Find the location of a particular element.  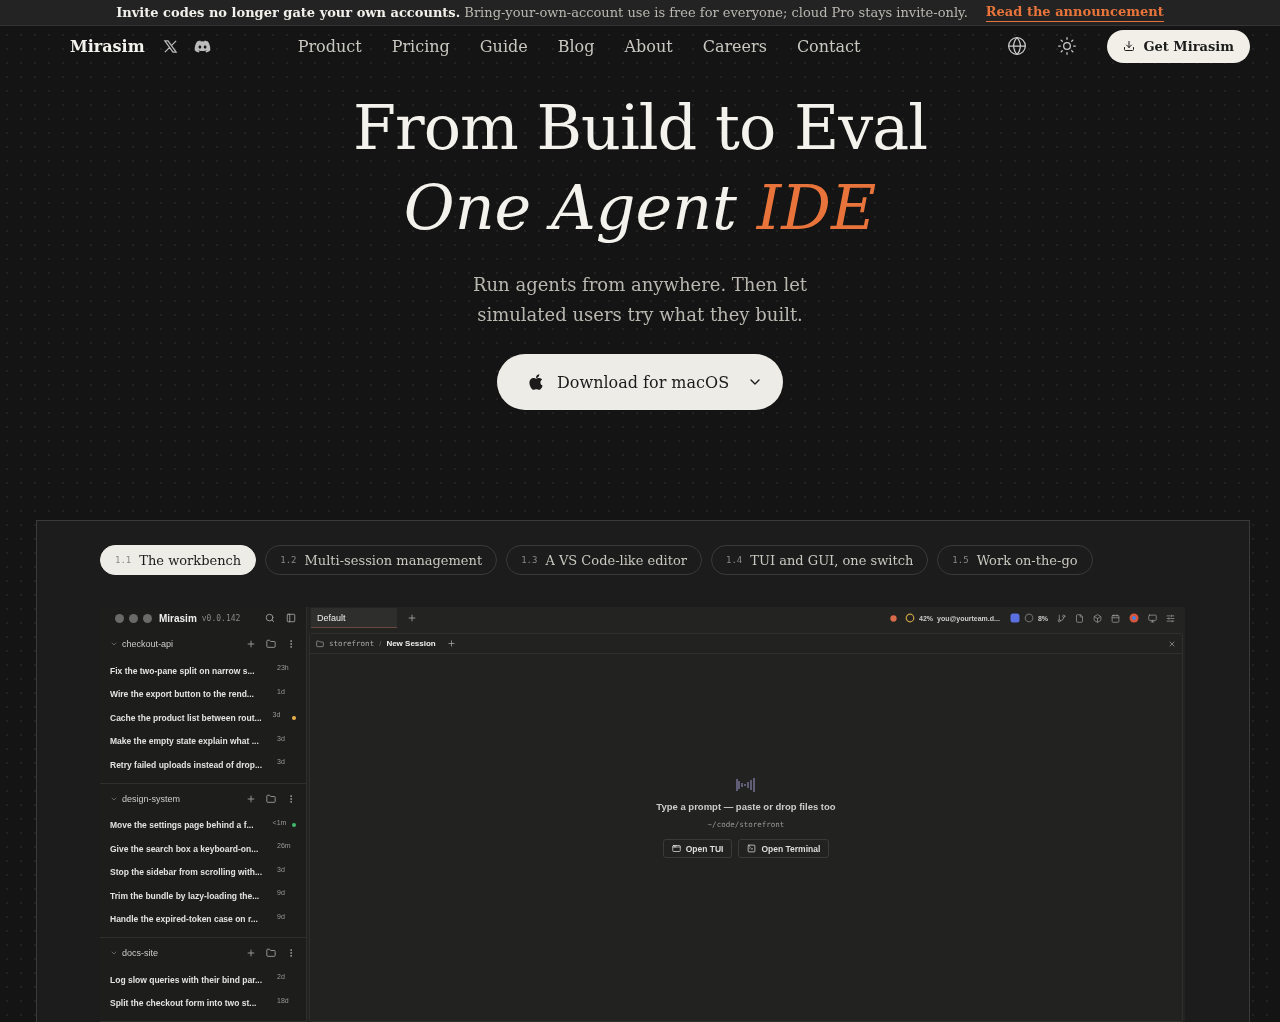

apple-icon is located at coordinates (536, 382).